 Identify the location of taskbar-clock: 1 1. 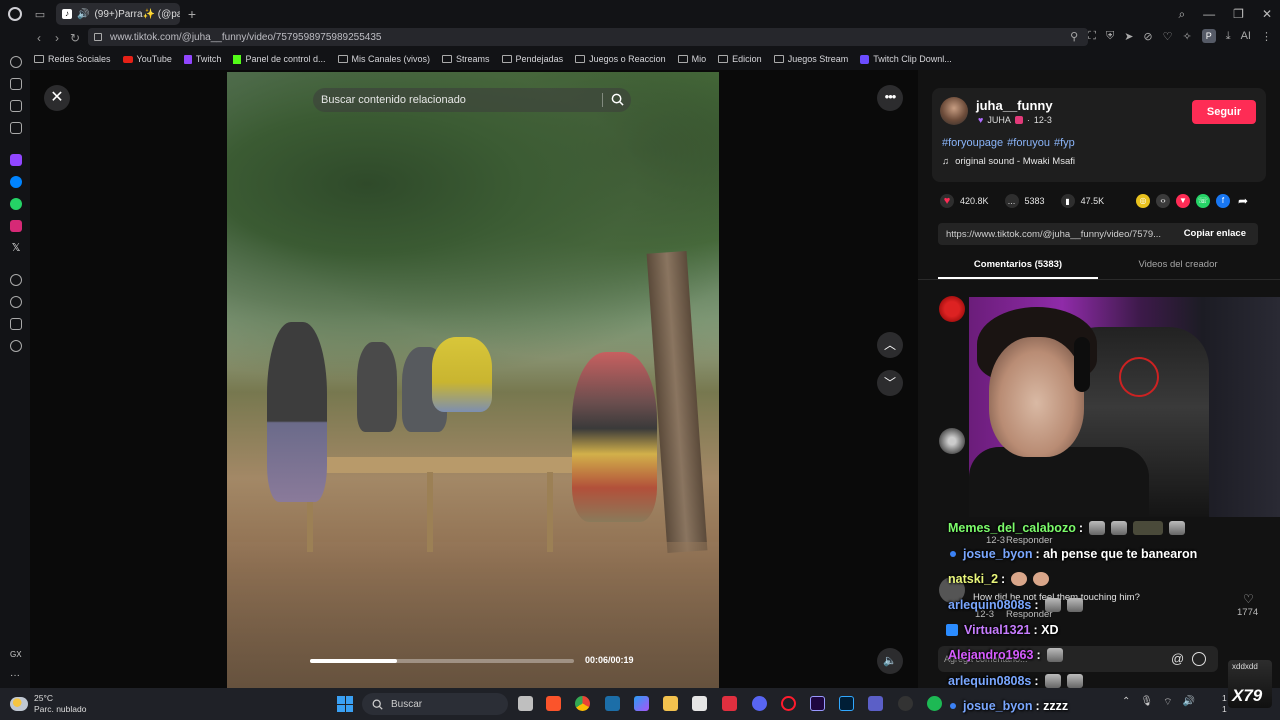
(1224, 704).